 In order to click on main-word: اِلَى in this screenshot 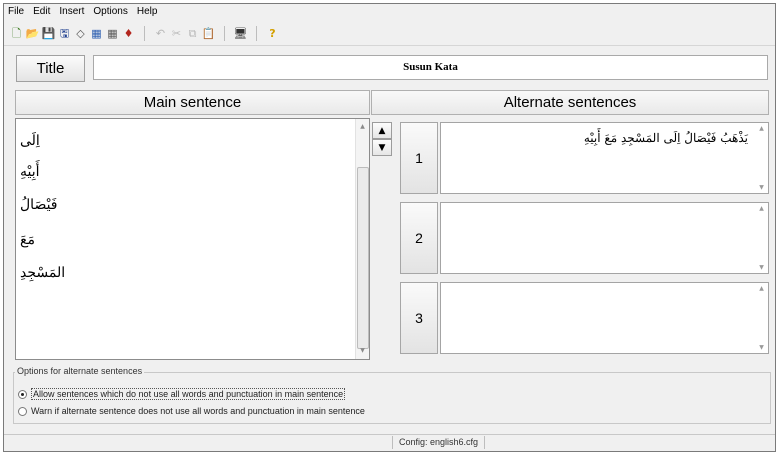, I will do `click(30, 141)`.